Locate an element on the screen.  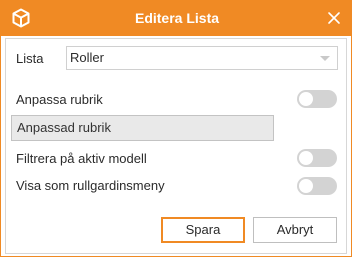
show-as-dropdown-label: Visa som rullgardinsmeny is located at coordinates (90, 185).